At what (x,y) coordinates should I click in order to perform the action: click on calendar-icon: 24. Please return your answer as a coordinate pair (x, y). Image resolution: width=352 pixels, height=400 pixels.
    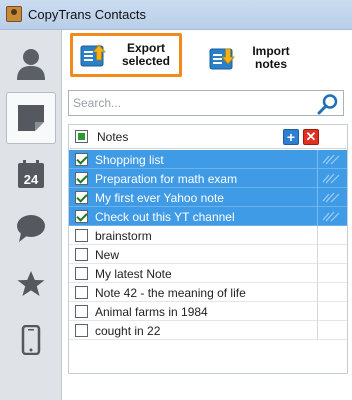
    Looking at the image, I should click on (31, 174).